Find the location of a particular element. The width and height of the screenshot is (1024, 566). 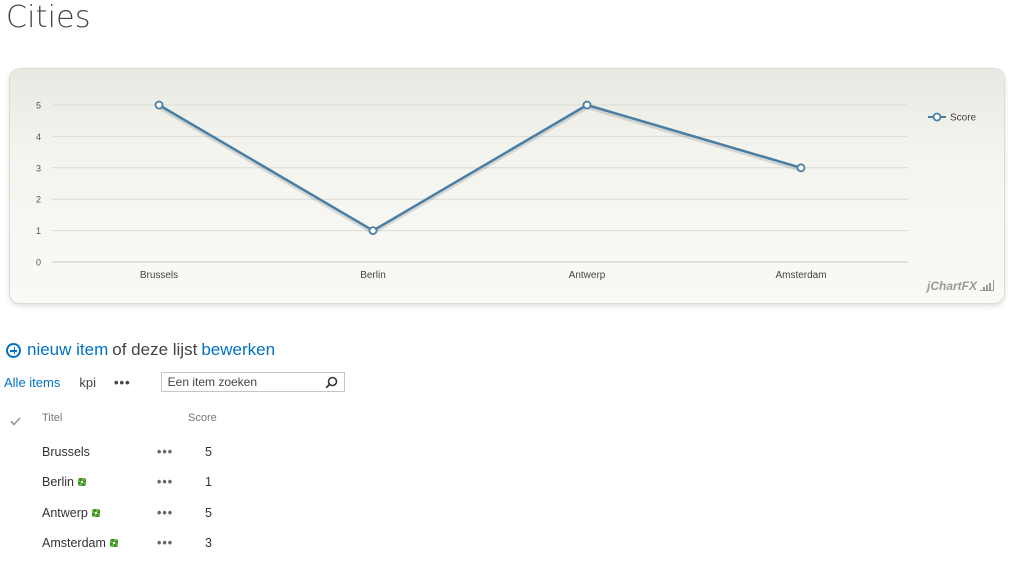

row-title: Brussels is located at coordinates (66, 452).